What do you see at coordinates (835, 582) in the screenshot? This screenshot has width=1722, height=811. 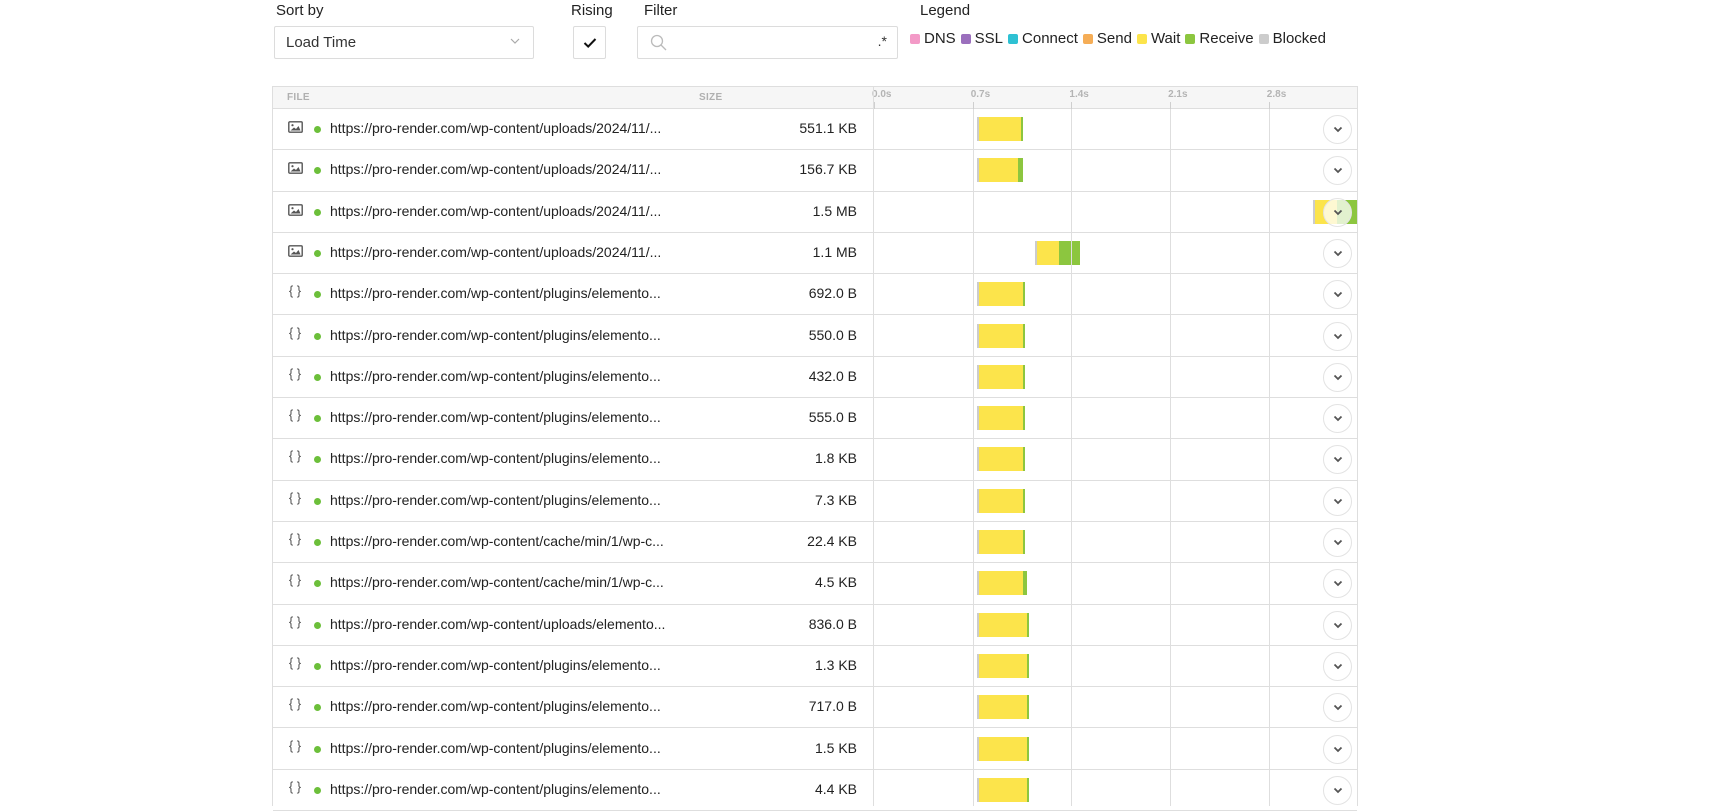 I see `file-size: 4.5 KB` at bounding box center [835, 582].